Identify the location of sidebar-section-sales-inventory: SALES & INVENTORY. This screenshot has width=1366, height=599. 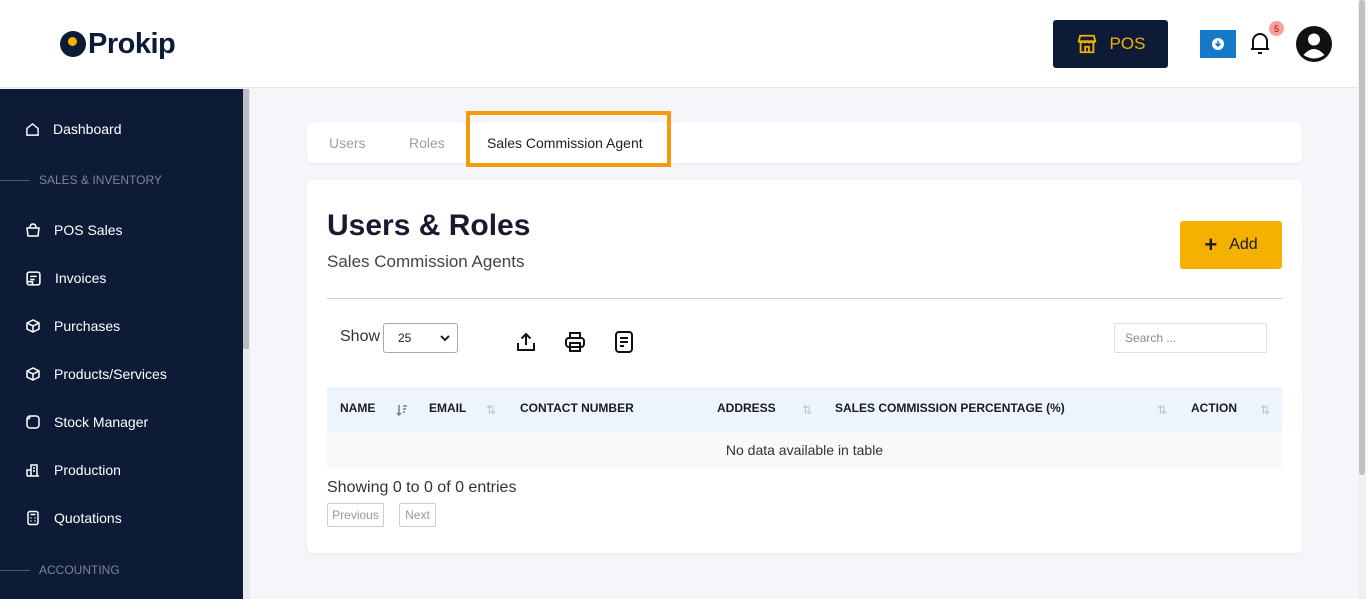
(81, 180).